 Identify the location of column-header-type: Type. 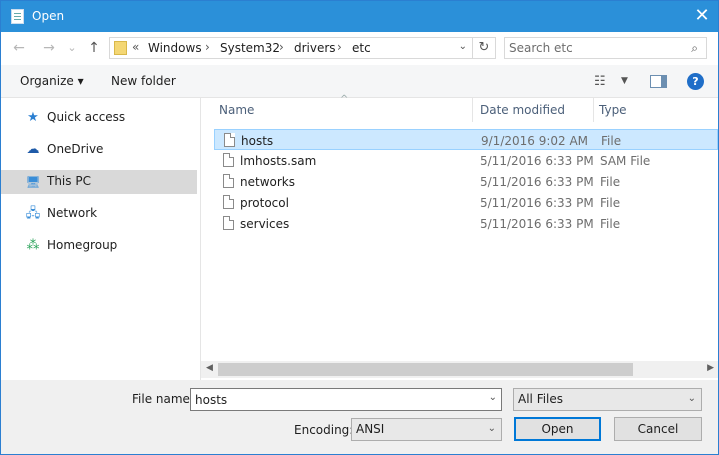
(613, 110).